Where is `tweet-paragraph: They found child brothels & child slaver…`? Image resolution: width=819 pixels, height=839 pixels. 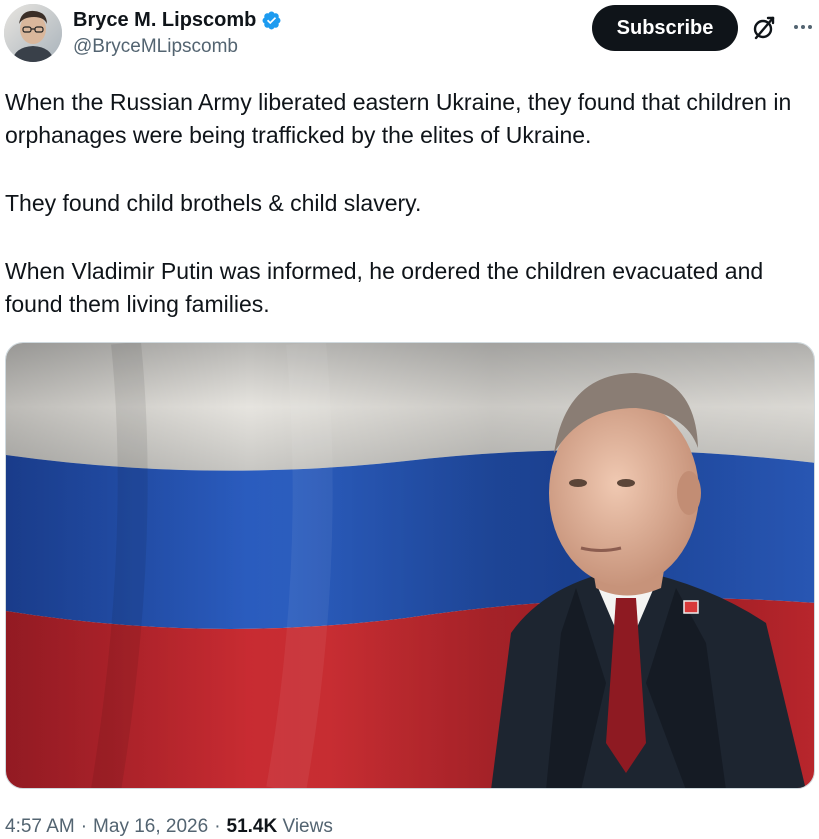
tweet-paragraph: They found child brothels & child slaver… is located at coordinates (213, 203).